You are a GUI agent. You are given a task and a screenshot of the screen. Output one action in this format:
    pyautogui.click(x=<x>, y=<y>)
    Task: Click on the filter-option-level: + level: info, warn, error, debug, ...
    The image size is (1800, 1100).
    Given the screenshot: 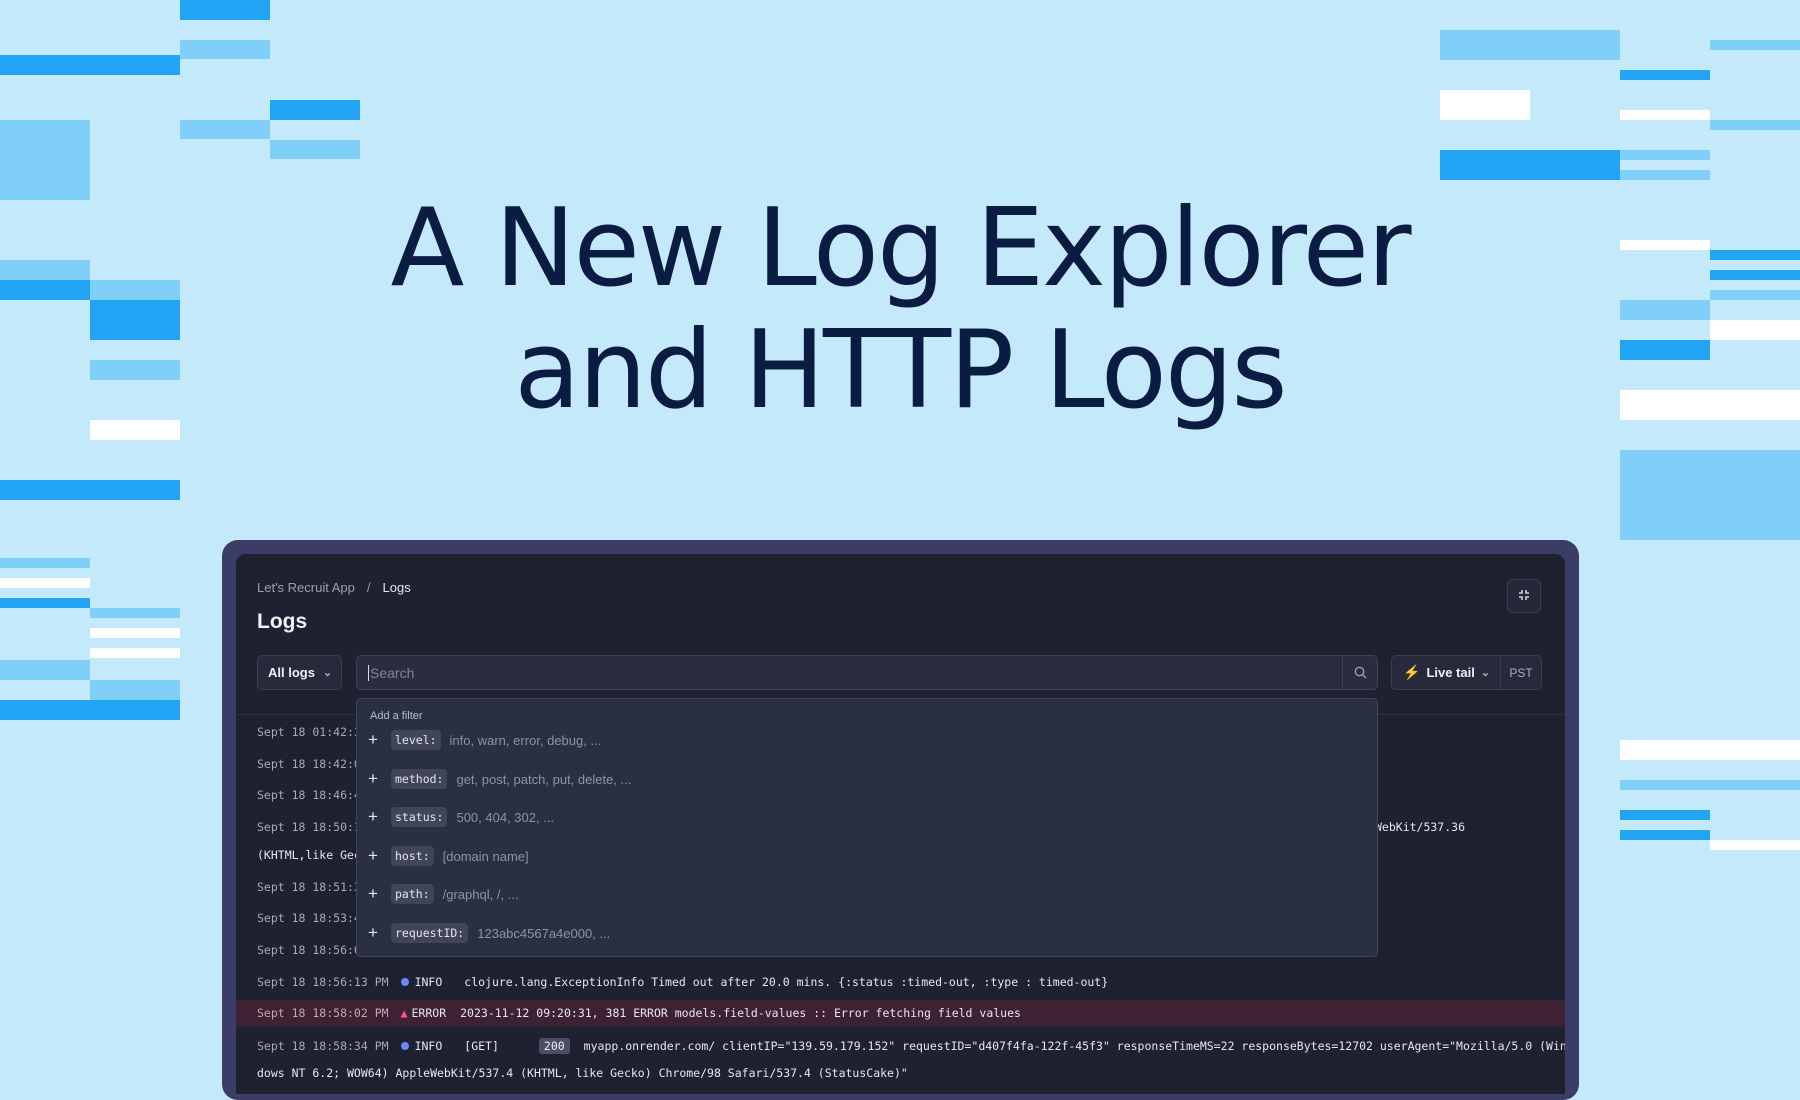 What is the action you would take?
    pyautogui.click(x=484, y=740)
    